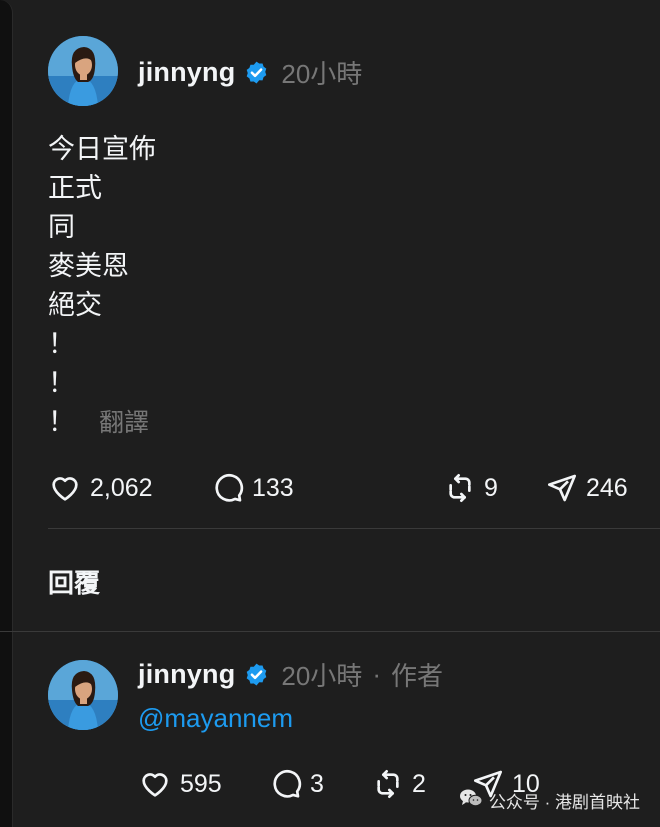 This screenshot has height=827, width=660. What do you see at coordinates (471, 800) in the screenshot?
I see `wechat-icon` at bounding box center [471, 800].